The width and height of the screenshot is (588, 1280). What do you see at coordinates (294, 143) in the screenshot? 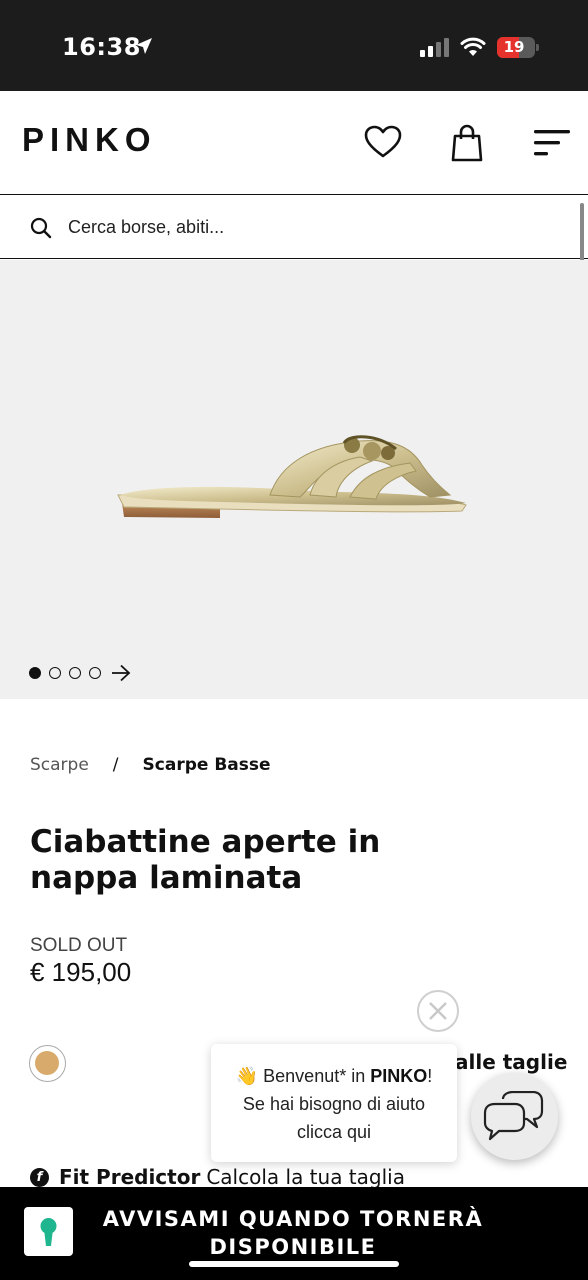
I see `site-header: PINKO` at bounding box center [294, 143].